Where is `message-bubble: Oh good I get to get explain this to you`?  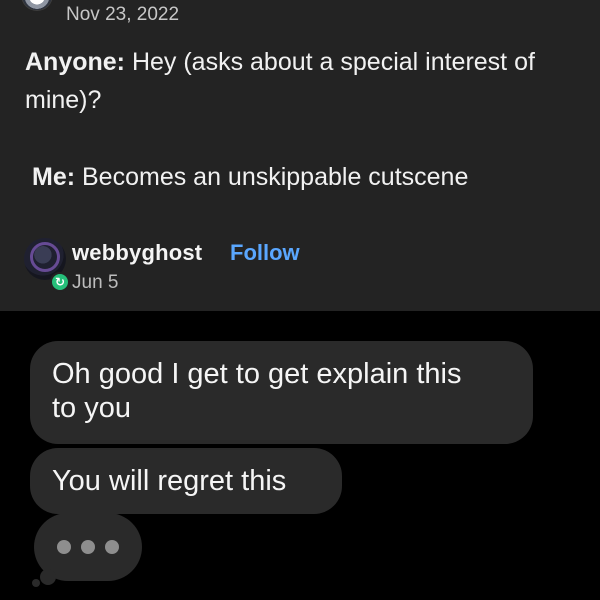 message-bubble: Oh good I get to get explain this to you is located at coordinates (281, 392).